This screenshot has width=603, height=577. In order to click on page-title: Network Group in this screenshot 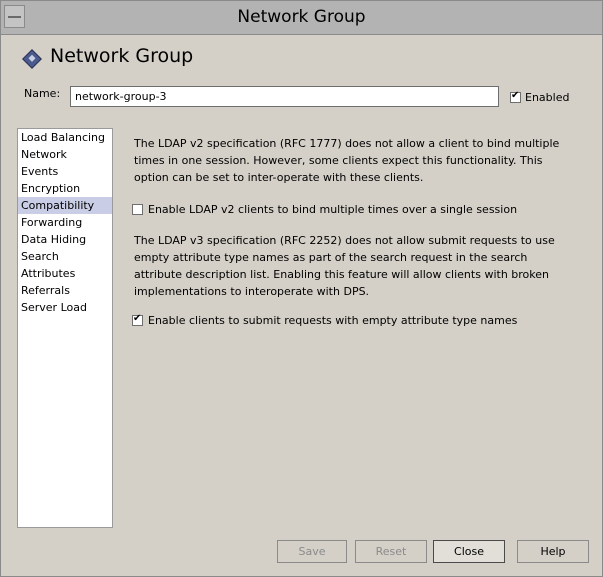, I will do `click(122, 56)`.